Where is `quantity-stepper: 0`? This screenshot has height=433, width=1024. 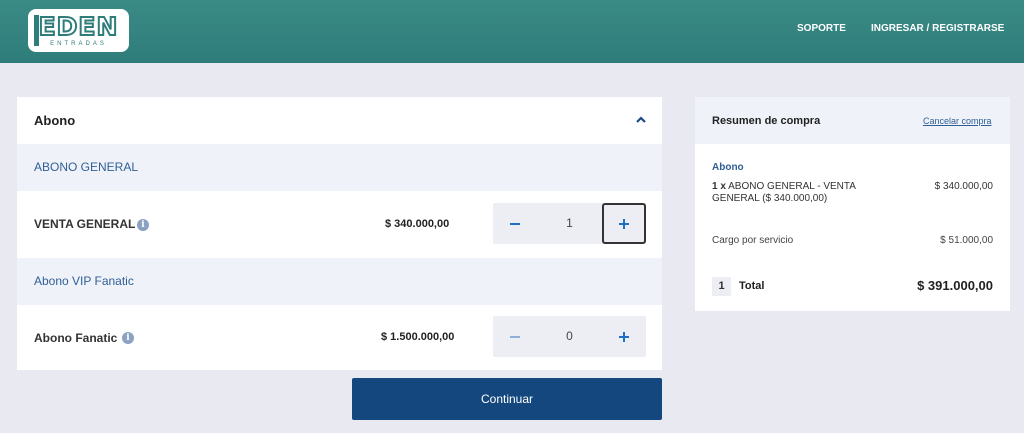
quantity-stepper: 0 is located at coordinates (569, 336).